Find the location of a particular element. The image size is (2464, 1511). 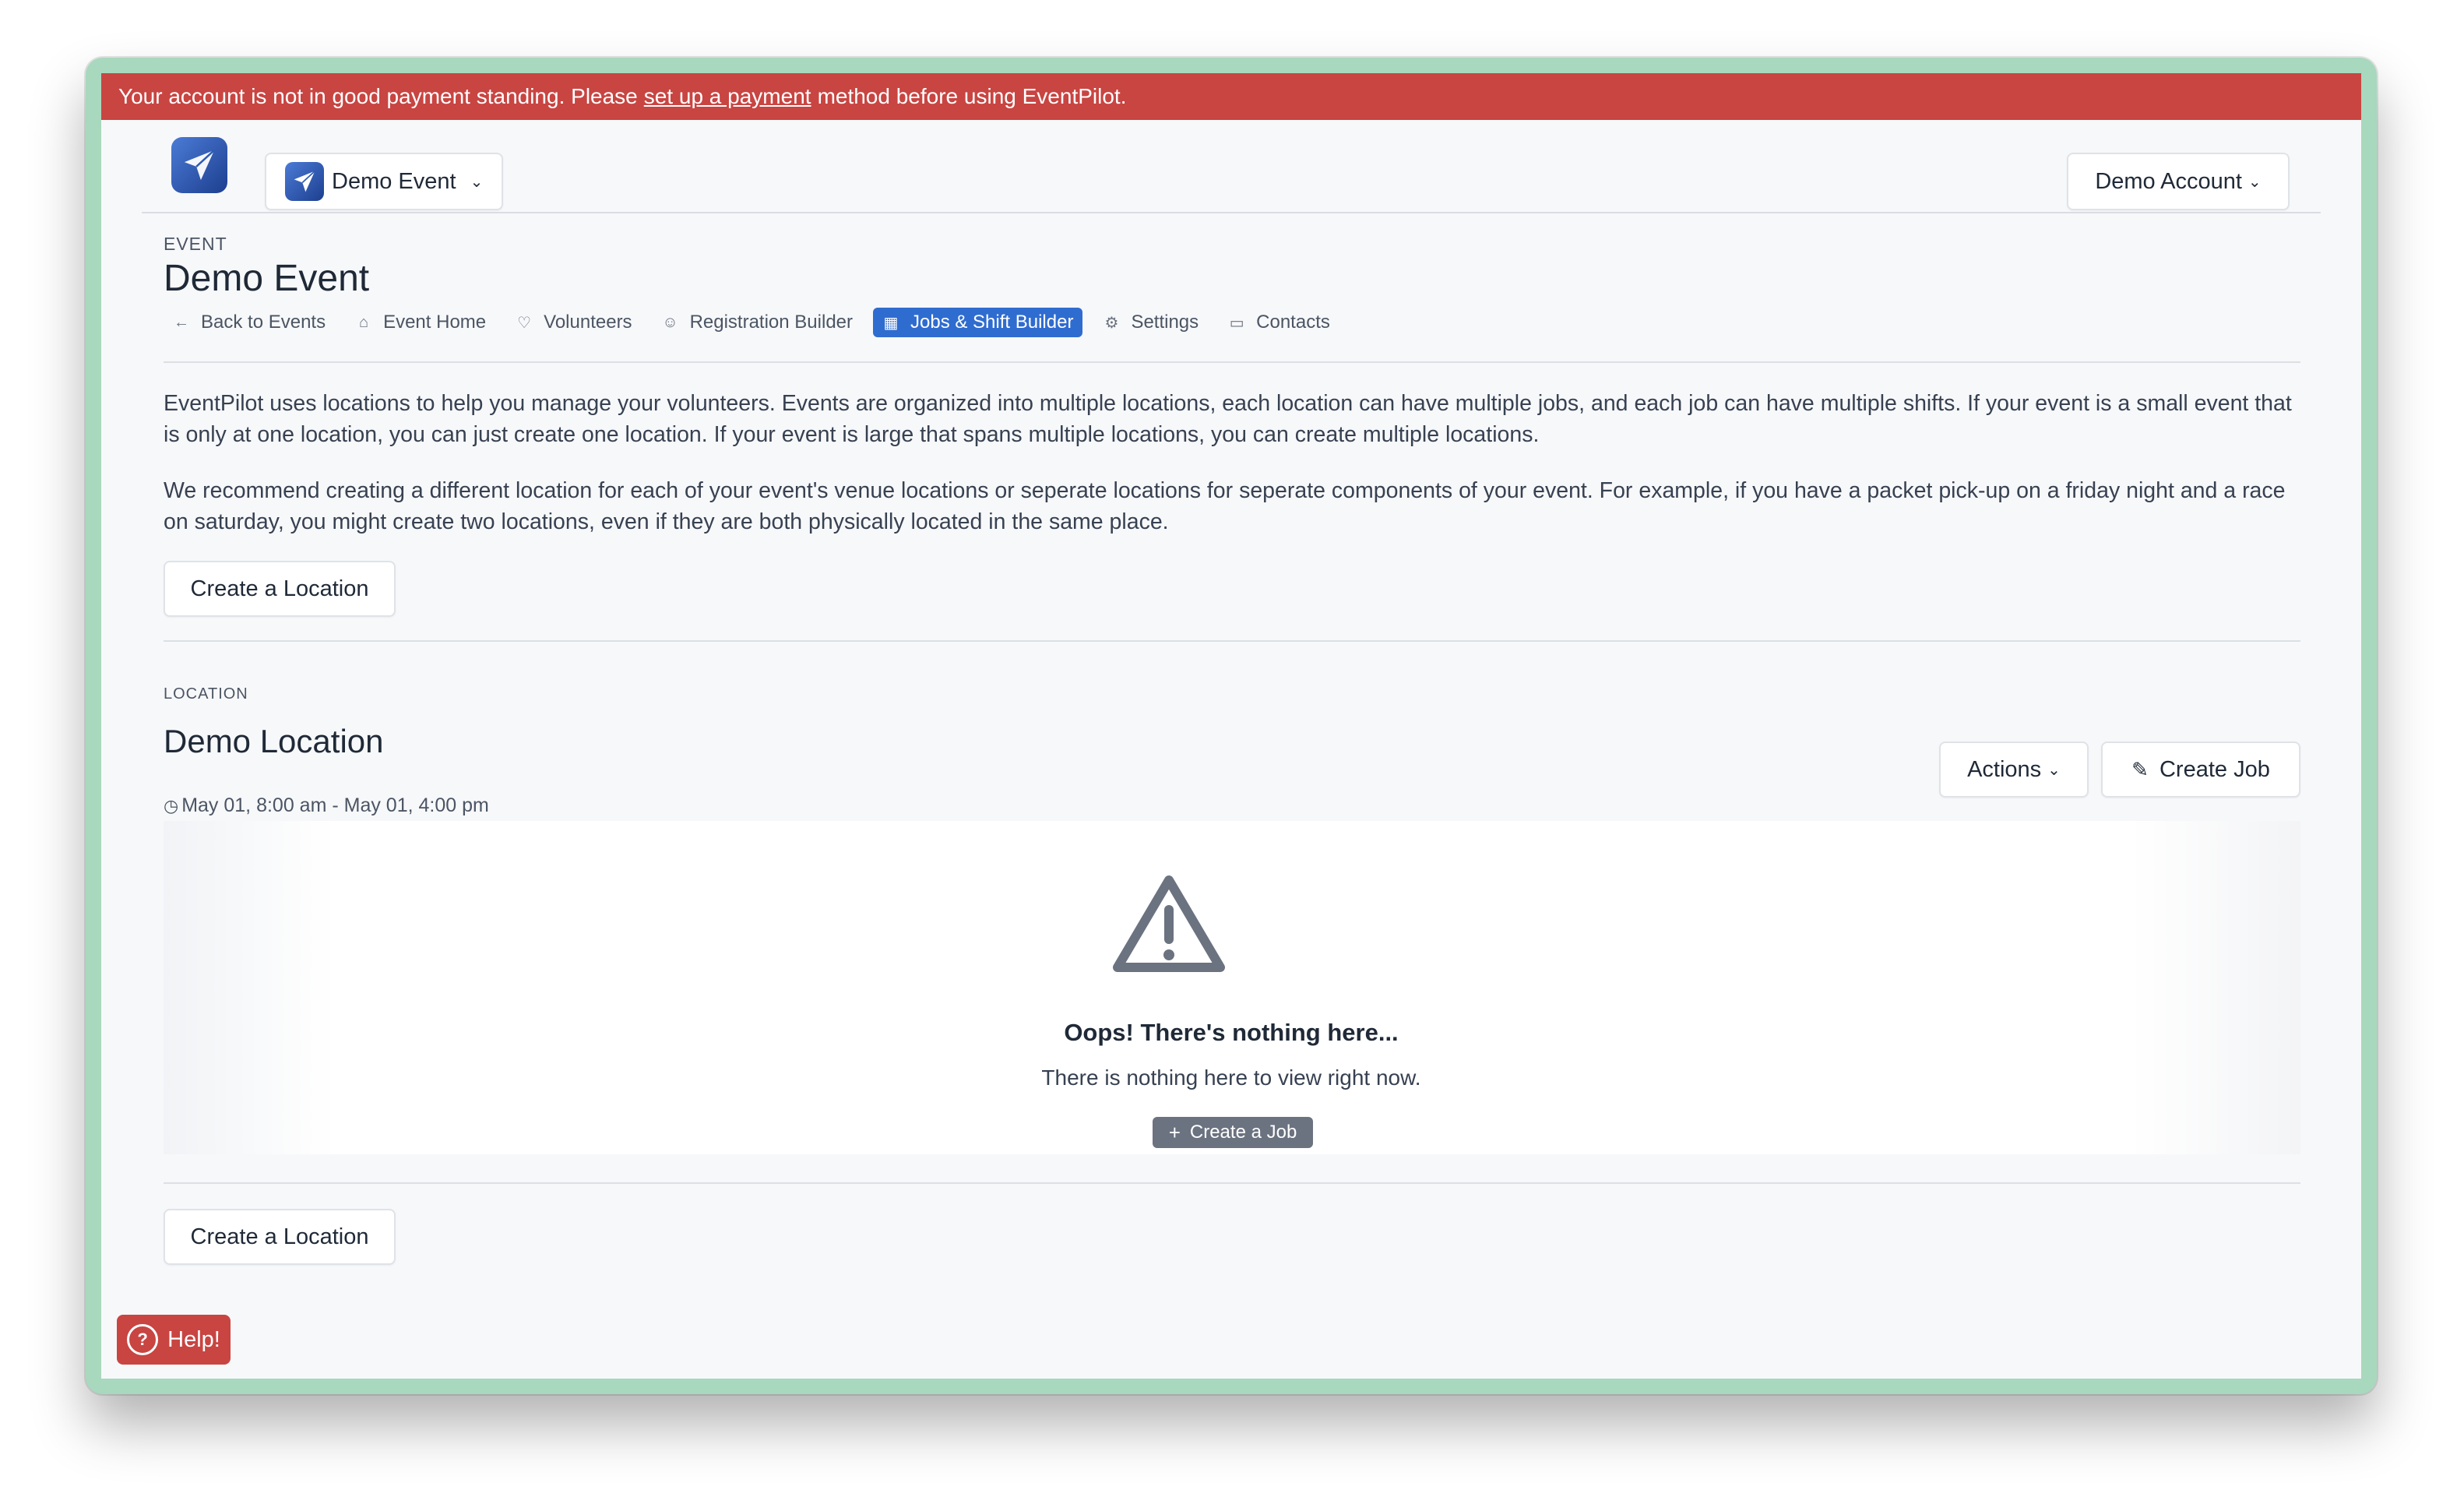

location-section-label: LOCATION is located at coordinates (206, 694).